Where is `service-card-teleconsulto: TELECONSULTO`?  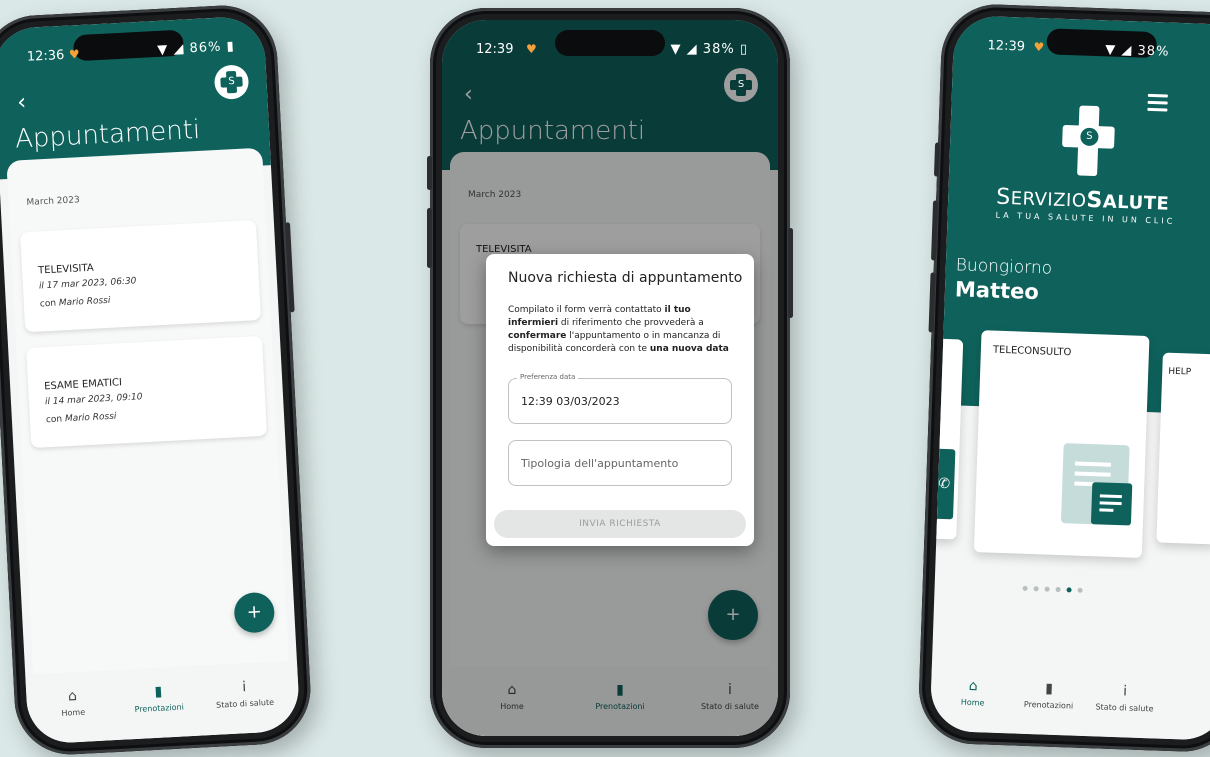
service-card-teleconsulto: TELECONSULTO is located at coordinates (1061, 444).